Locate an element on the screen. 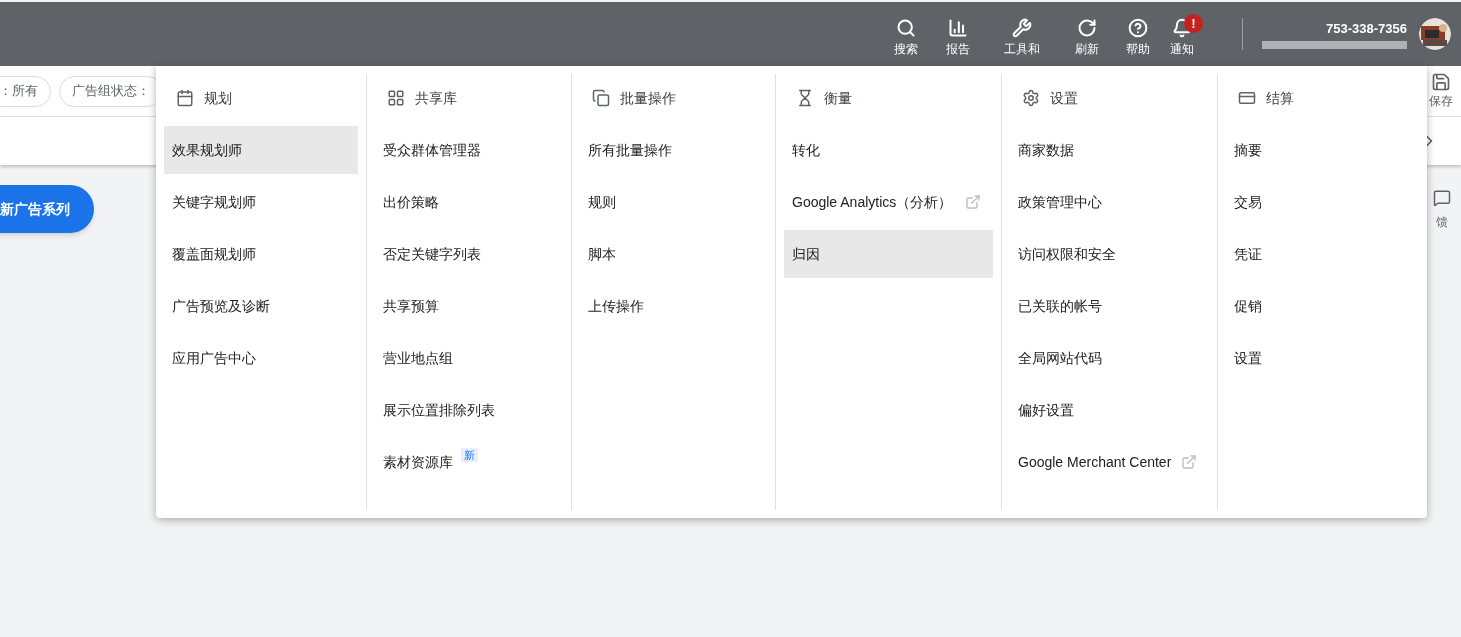 This screenshot has height=637, width=1461. toolbar-button: 搜索 is located at coordinates (906, 40).